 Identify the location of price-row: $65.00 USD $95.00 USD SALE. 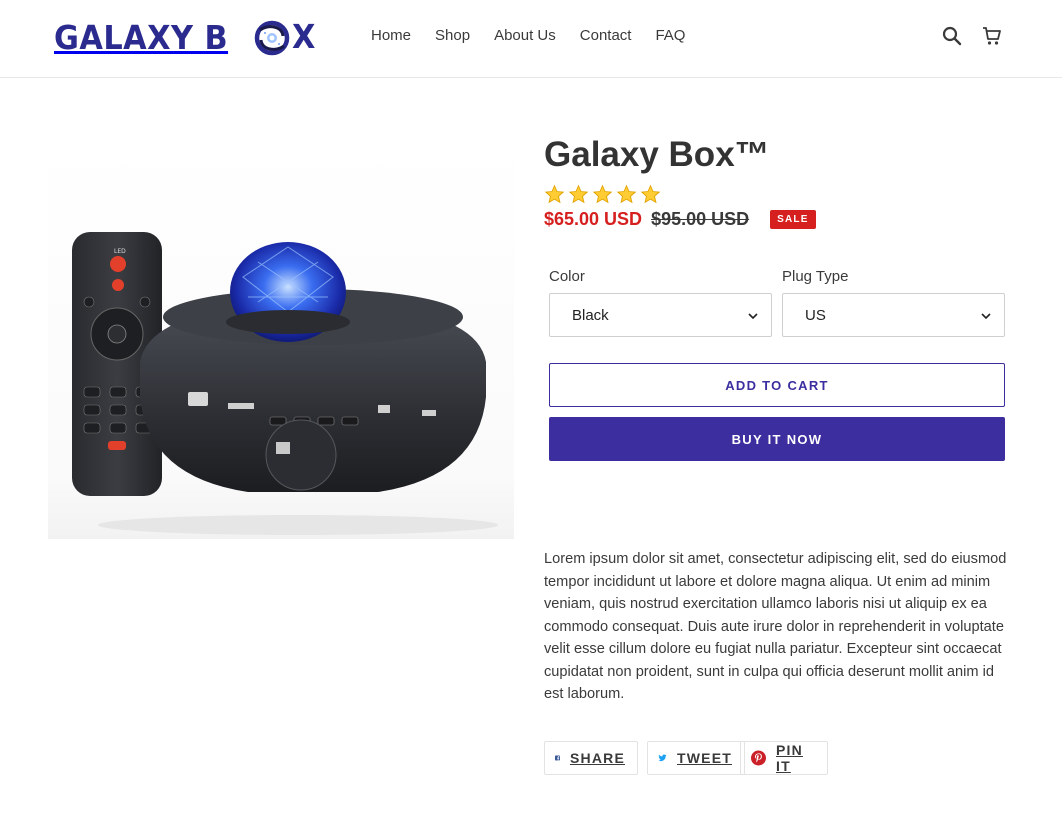
(680, 219).